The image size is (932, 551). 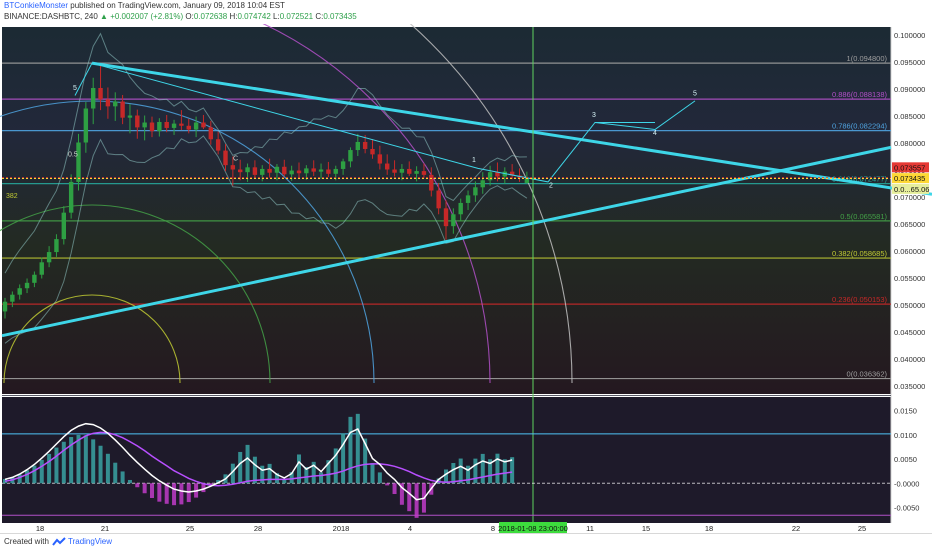 What do you see at coordinates (210, 16) in the screenshot?
I see `open-value: 0.072638` at bounding box center [210, 16].